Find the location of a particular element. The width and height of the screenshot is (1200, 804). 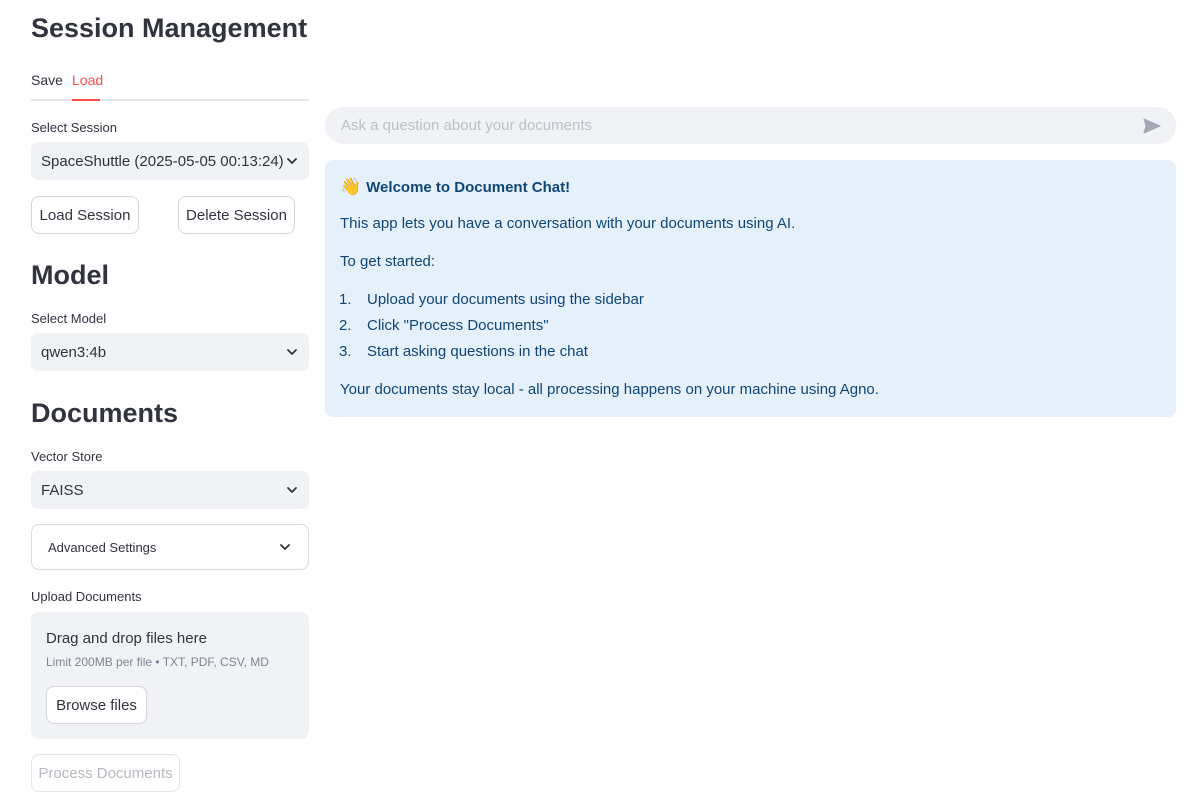

tab-load: Load is located at coordinates (87, 80).